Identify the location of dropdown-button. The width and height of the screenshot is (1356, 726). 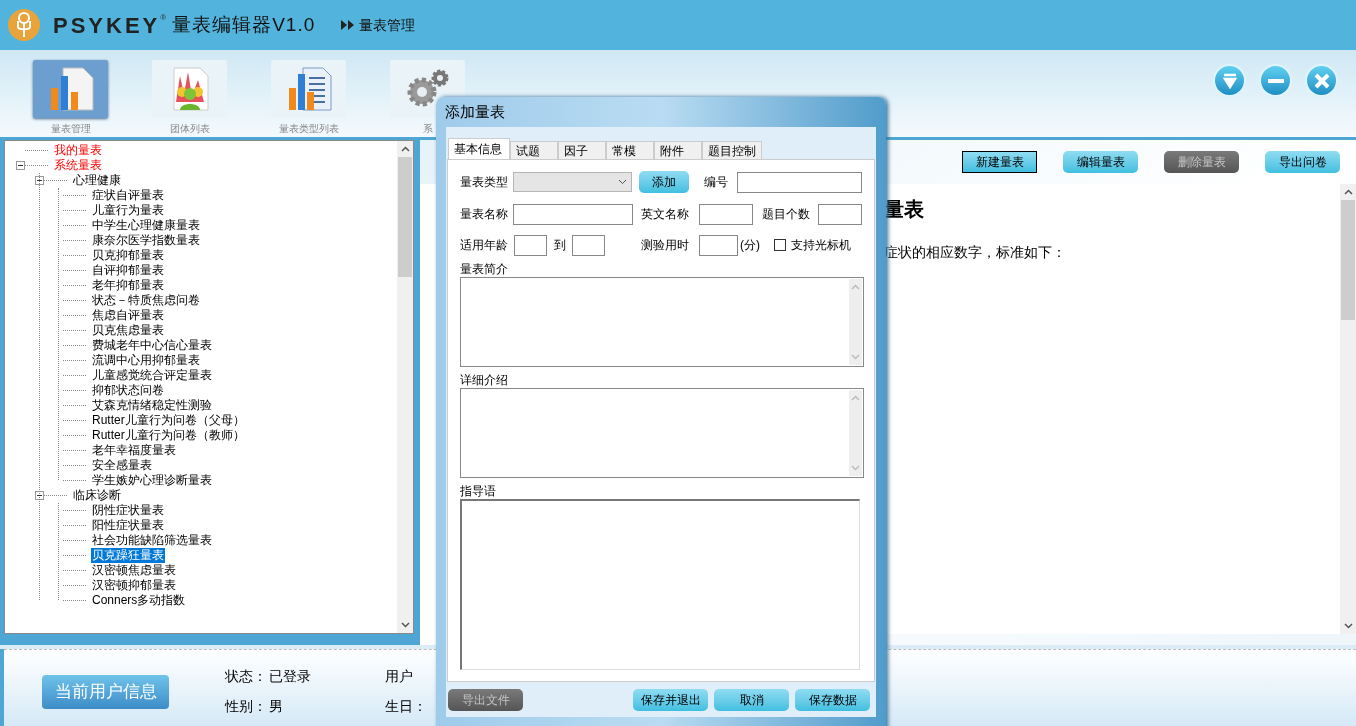
(1229, 80).